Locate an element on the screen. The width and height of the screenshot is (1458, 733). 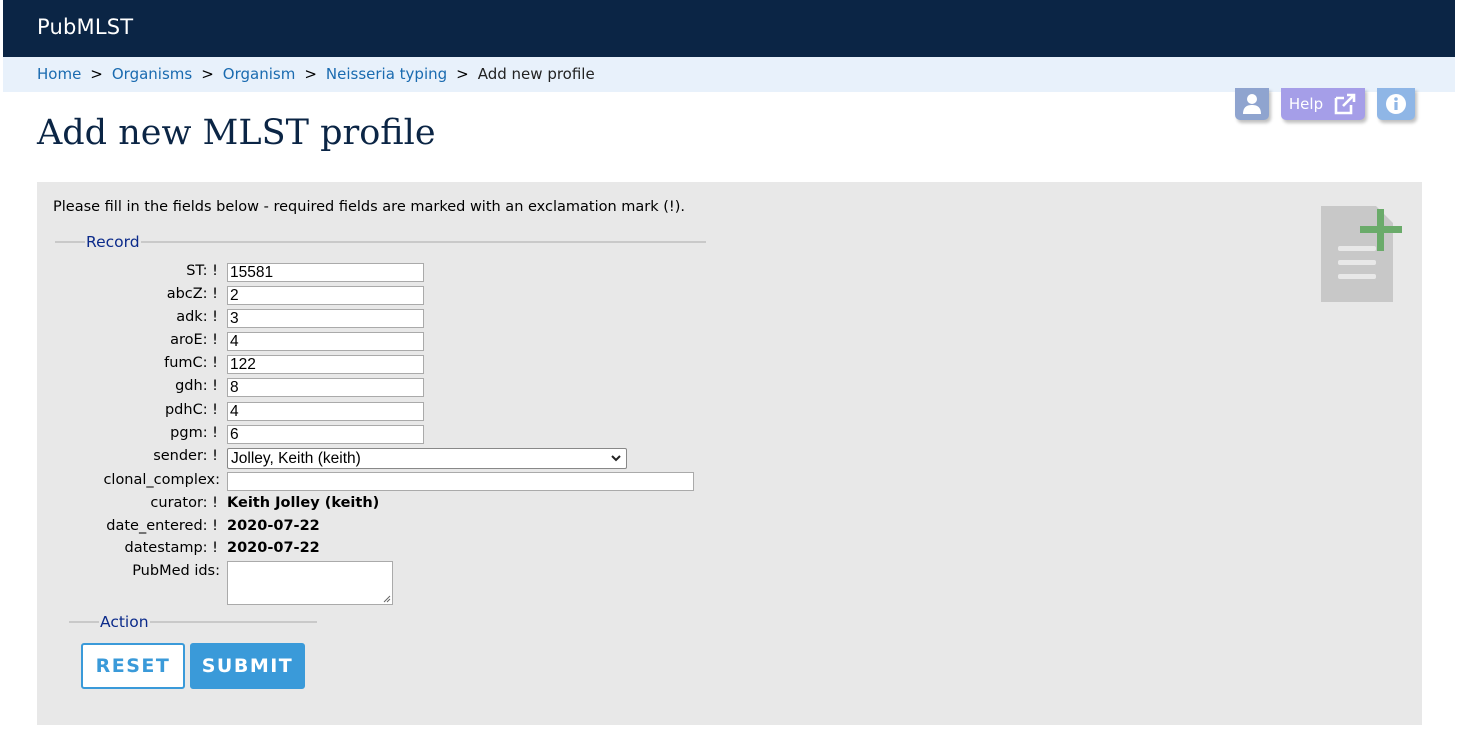
reset-button: RESET is located at coordinates (133, 666).